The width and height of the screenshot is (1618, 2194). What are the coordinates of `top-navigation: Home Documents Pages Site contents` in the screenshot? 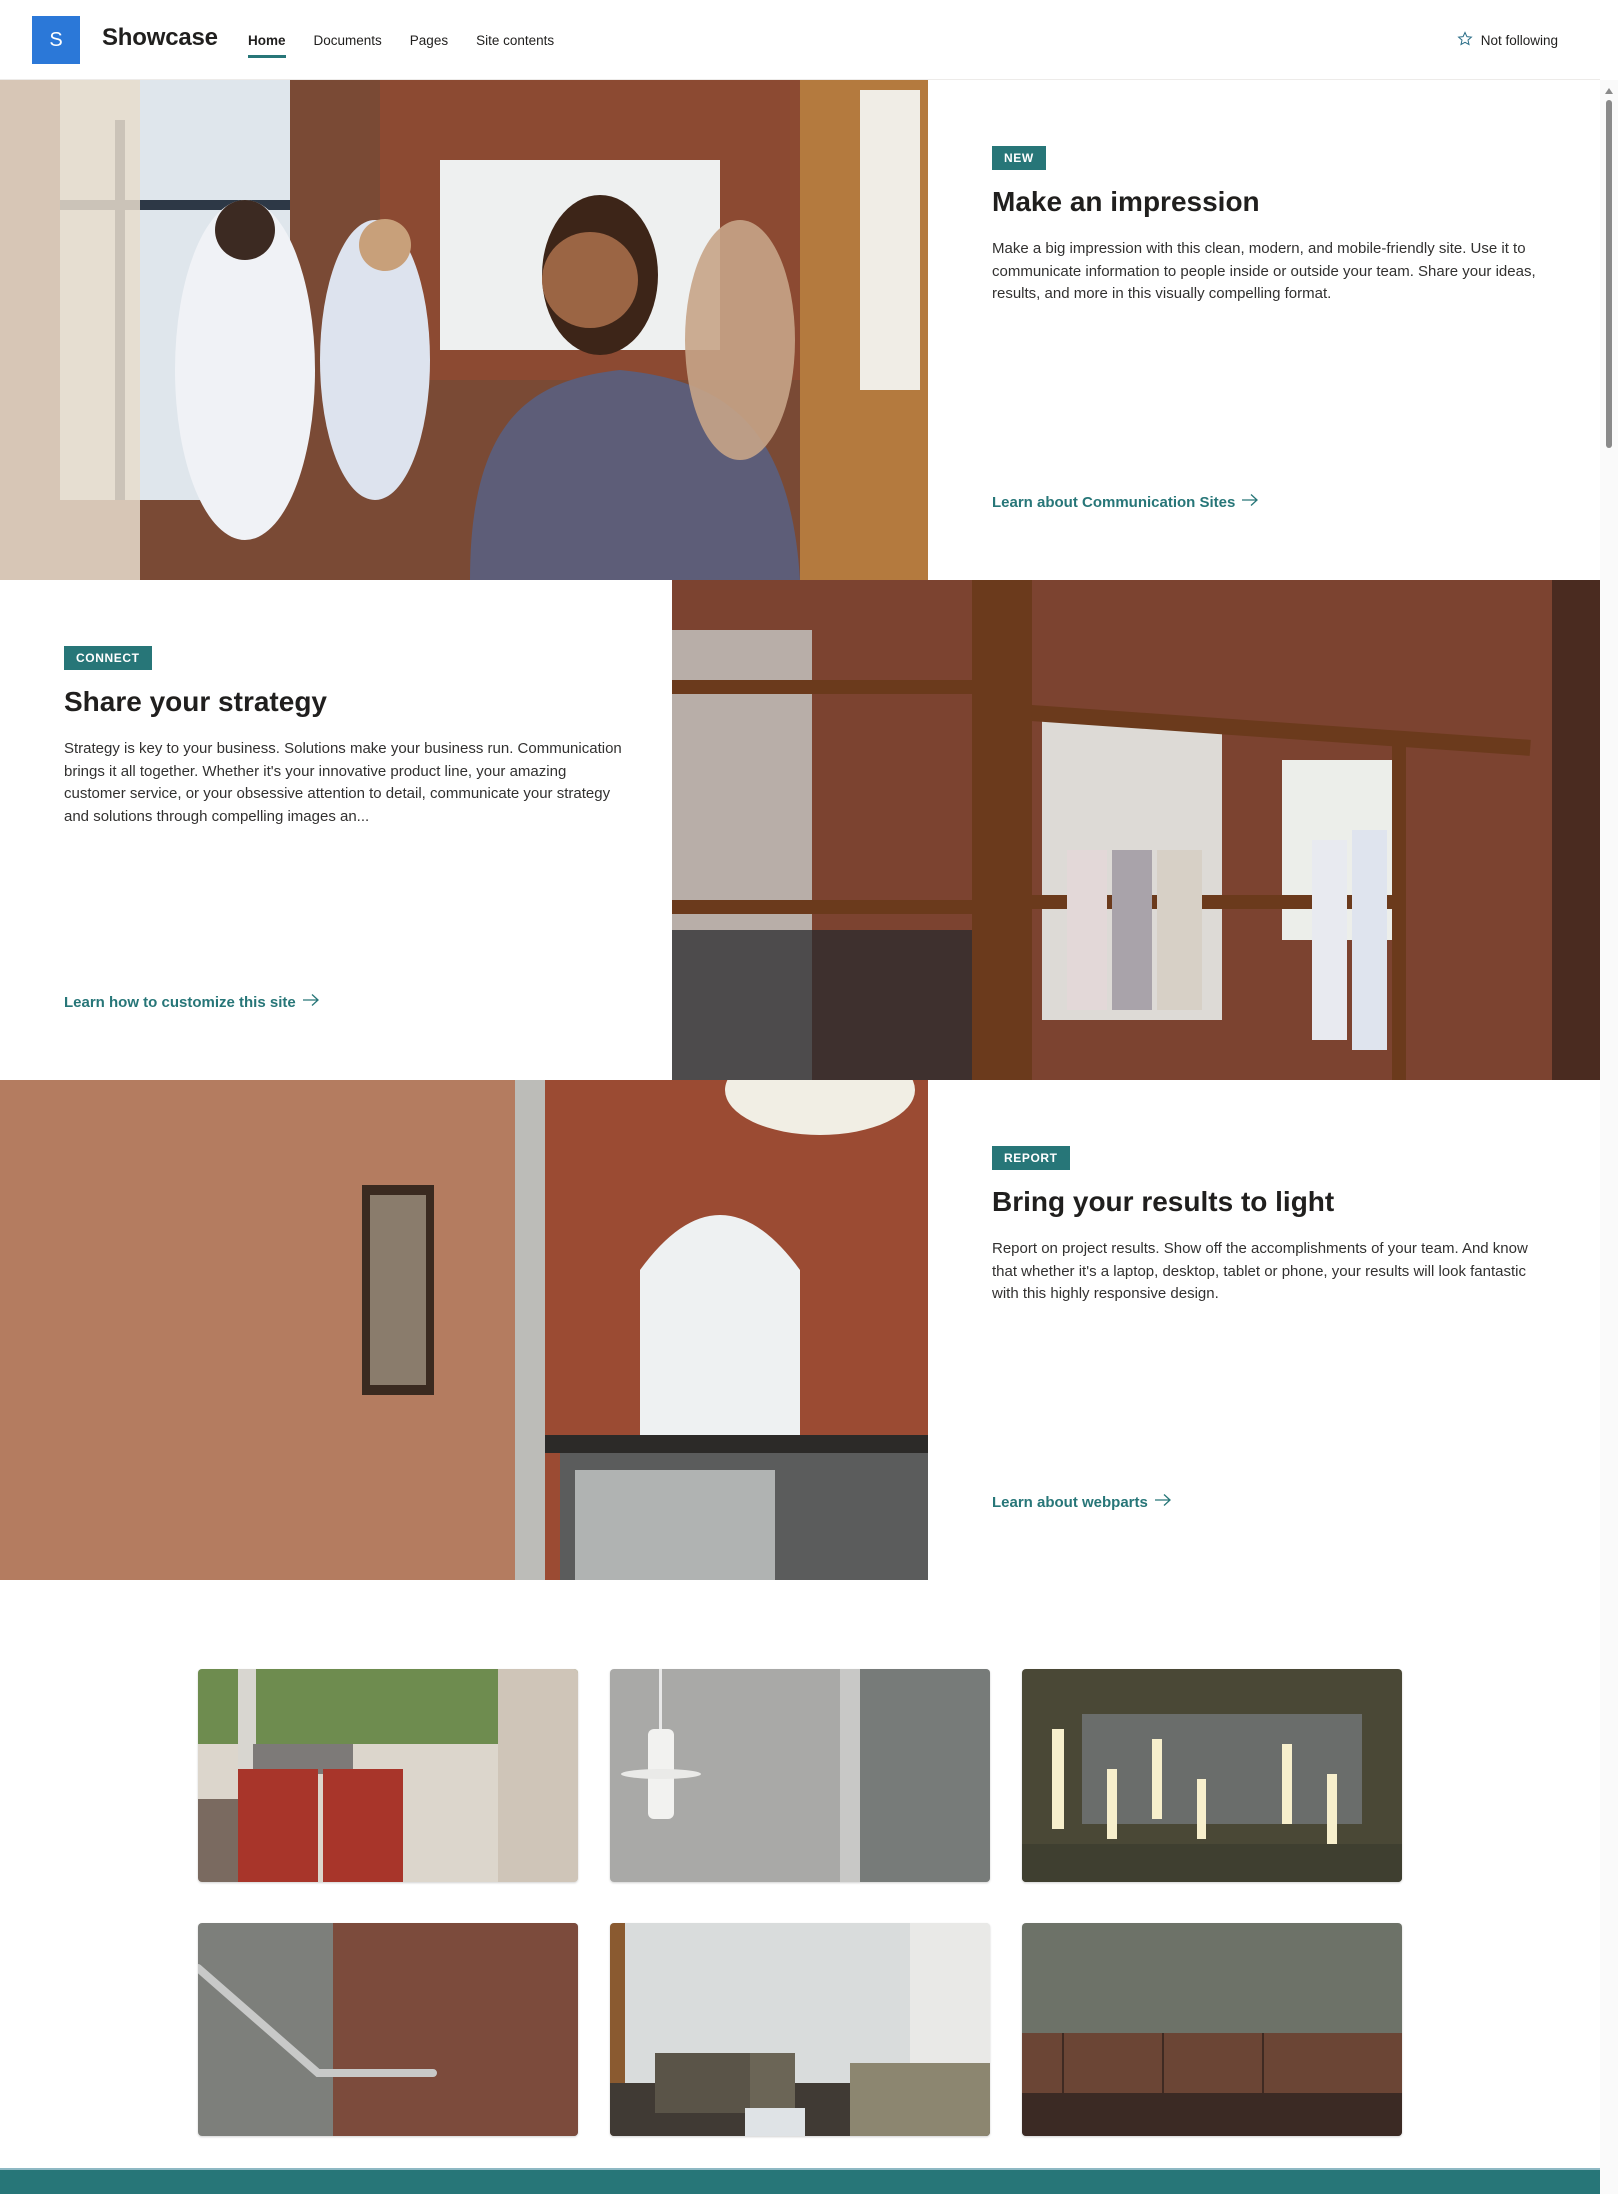 It's located at (415, 40).